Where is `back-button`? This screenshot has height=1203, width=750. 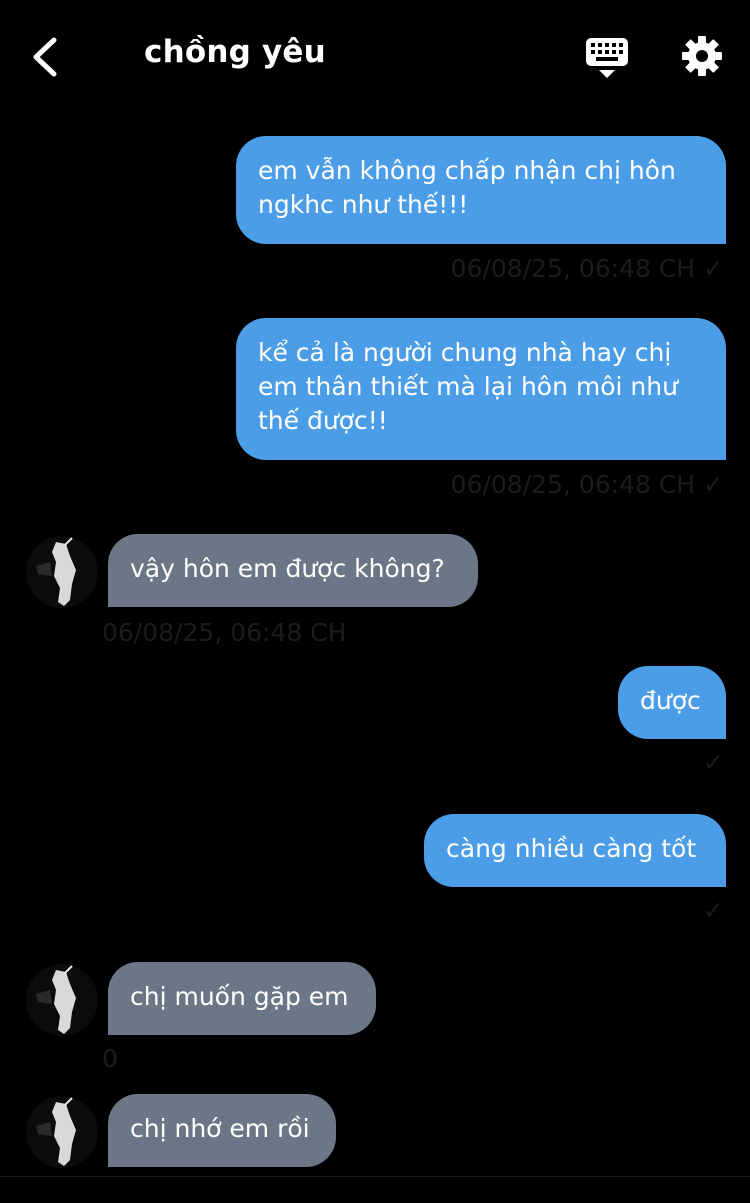 back-button is located at coordinates (46, 57).